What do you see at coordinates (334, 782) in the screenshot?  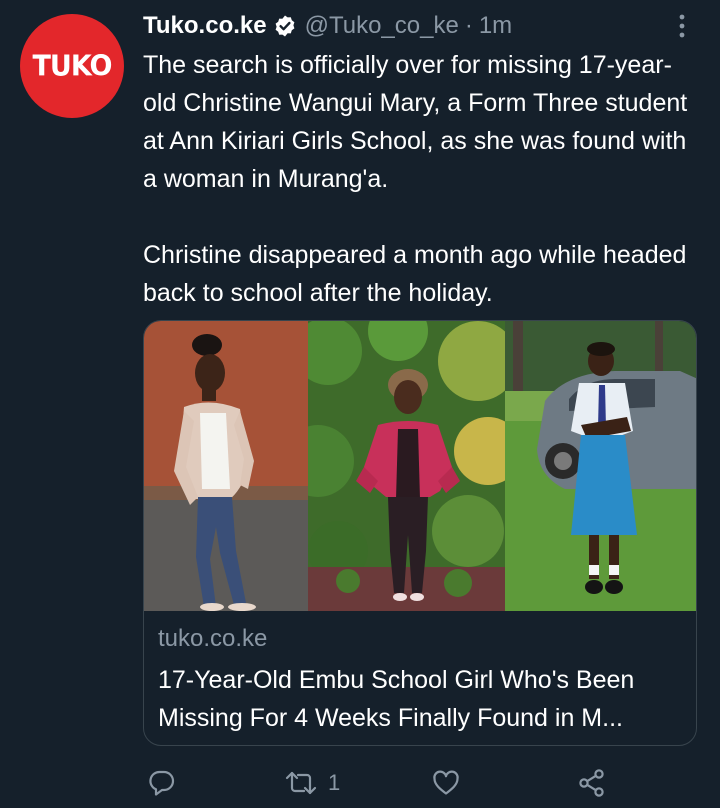 I see `retweet-count: 1` at bounding box center [334, 782].